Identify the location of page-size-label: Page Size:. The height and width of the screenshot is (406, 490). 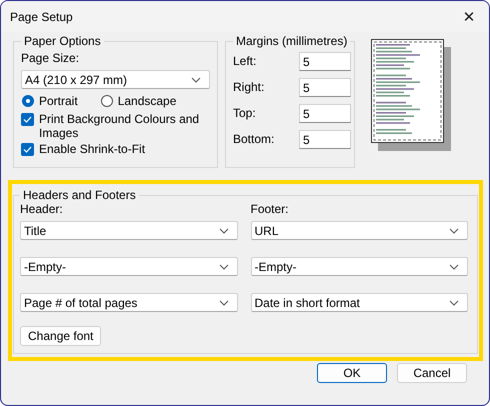
(50, 58).